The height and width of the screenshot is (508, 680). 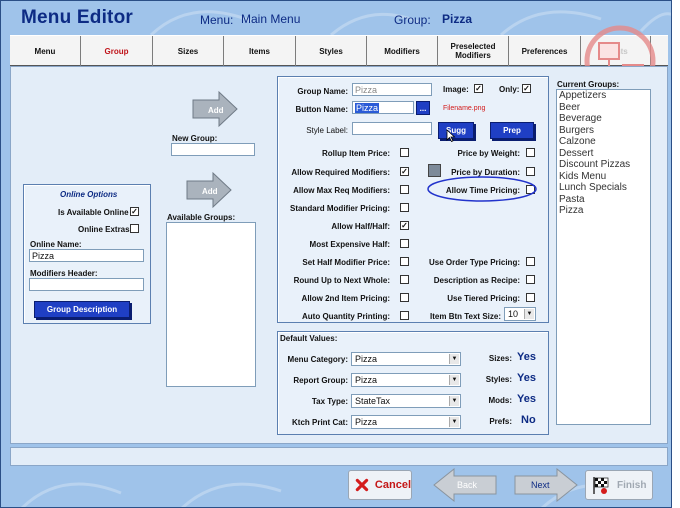 What do you see at coordinates (473, 51) in the screenshot?
I see `tab-preselected-modifiers: Preselected Modifiers` at bounding box center [473, 51].